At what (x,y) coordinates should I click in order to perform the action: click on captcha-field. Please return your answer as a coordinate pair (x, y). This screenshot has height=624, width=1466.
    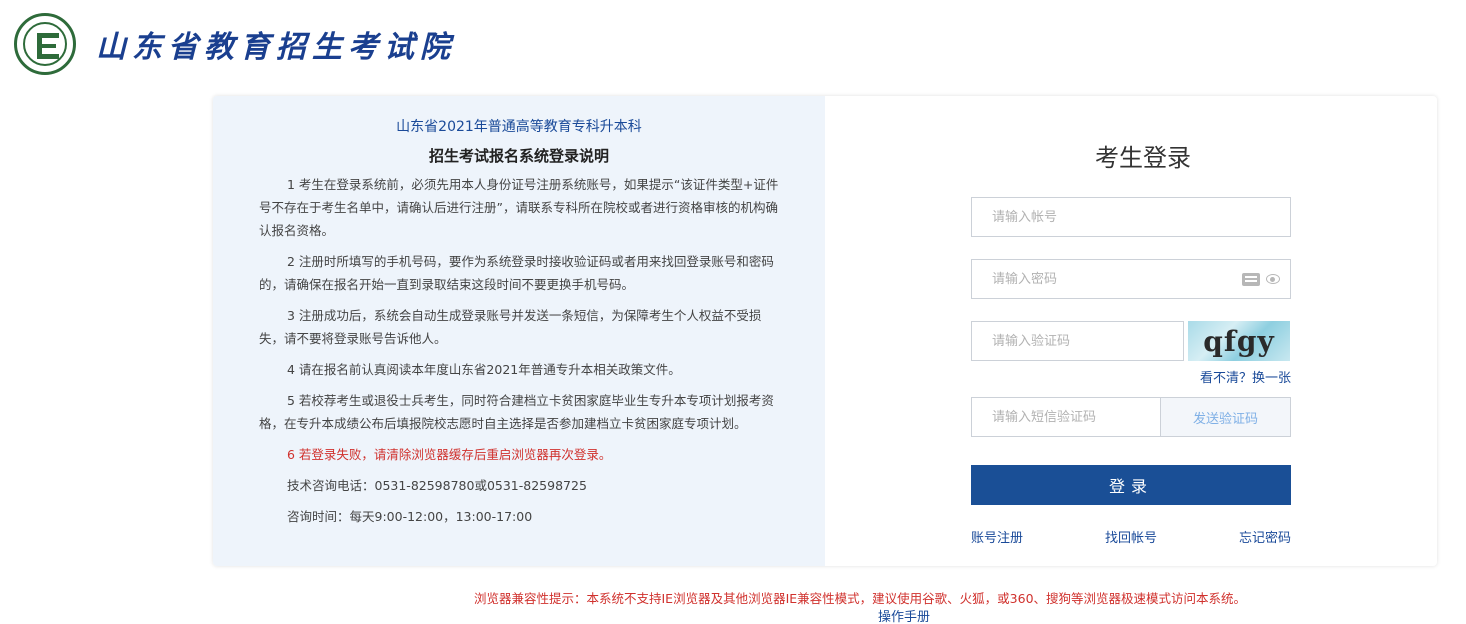
    Looking at the image, I should click on (1077, 341).